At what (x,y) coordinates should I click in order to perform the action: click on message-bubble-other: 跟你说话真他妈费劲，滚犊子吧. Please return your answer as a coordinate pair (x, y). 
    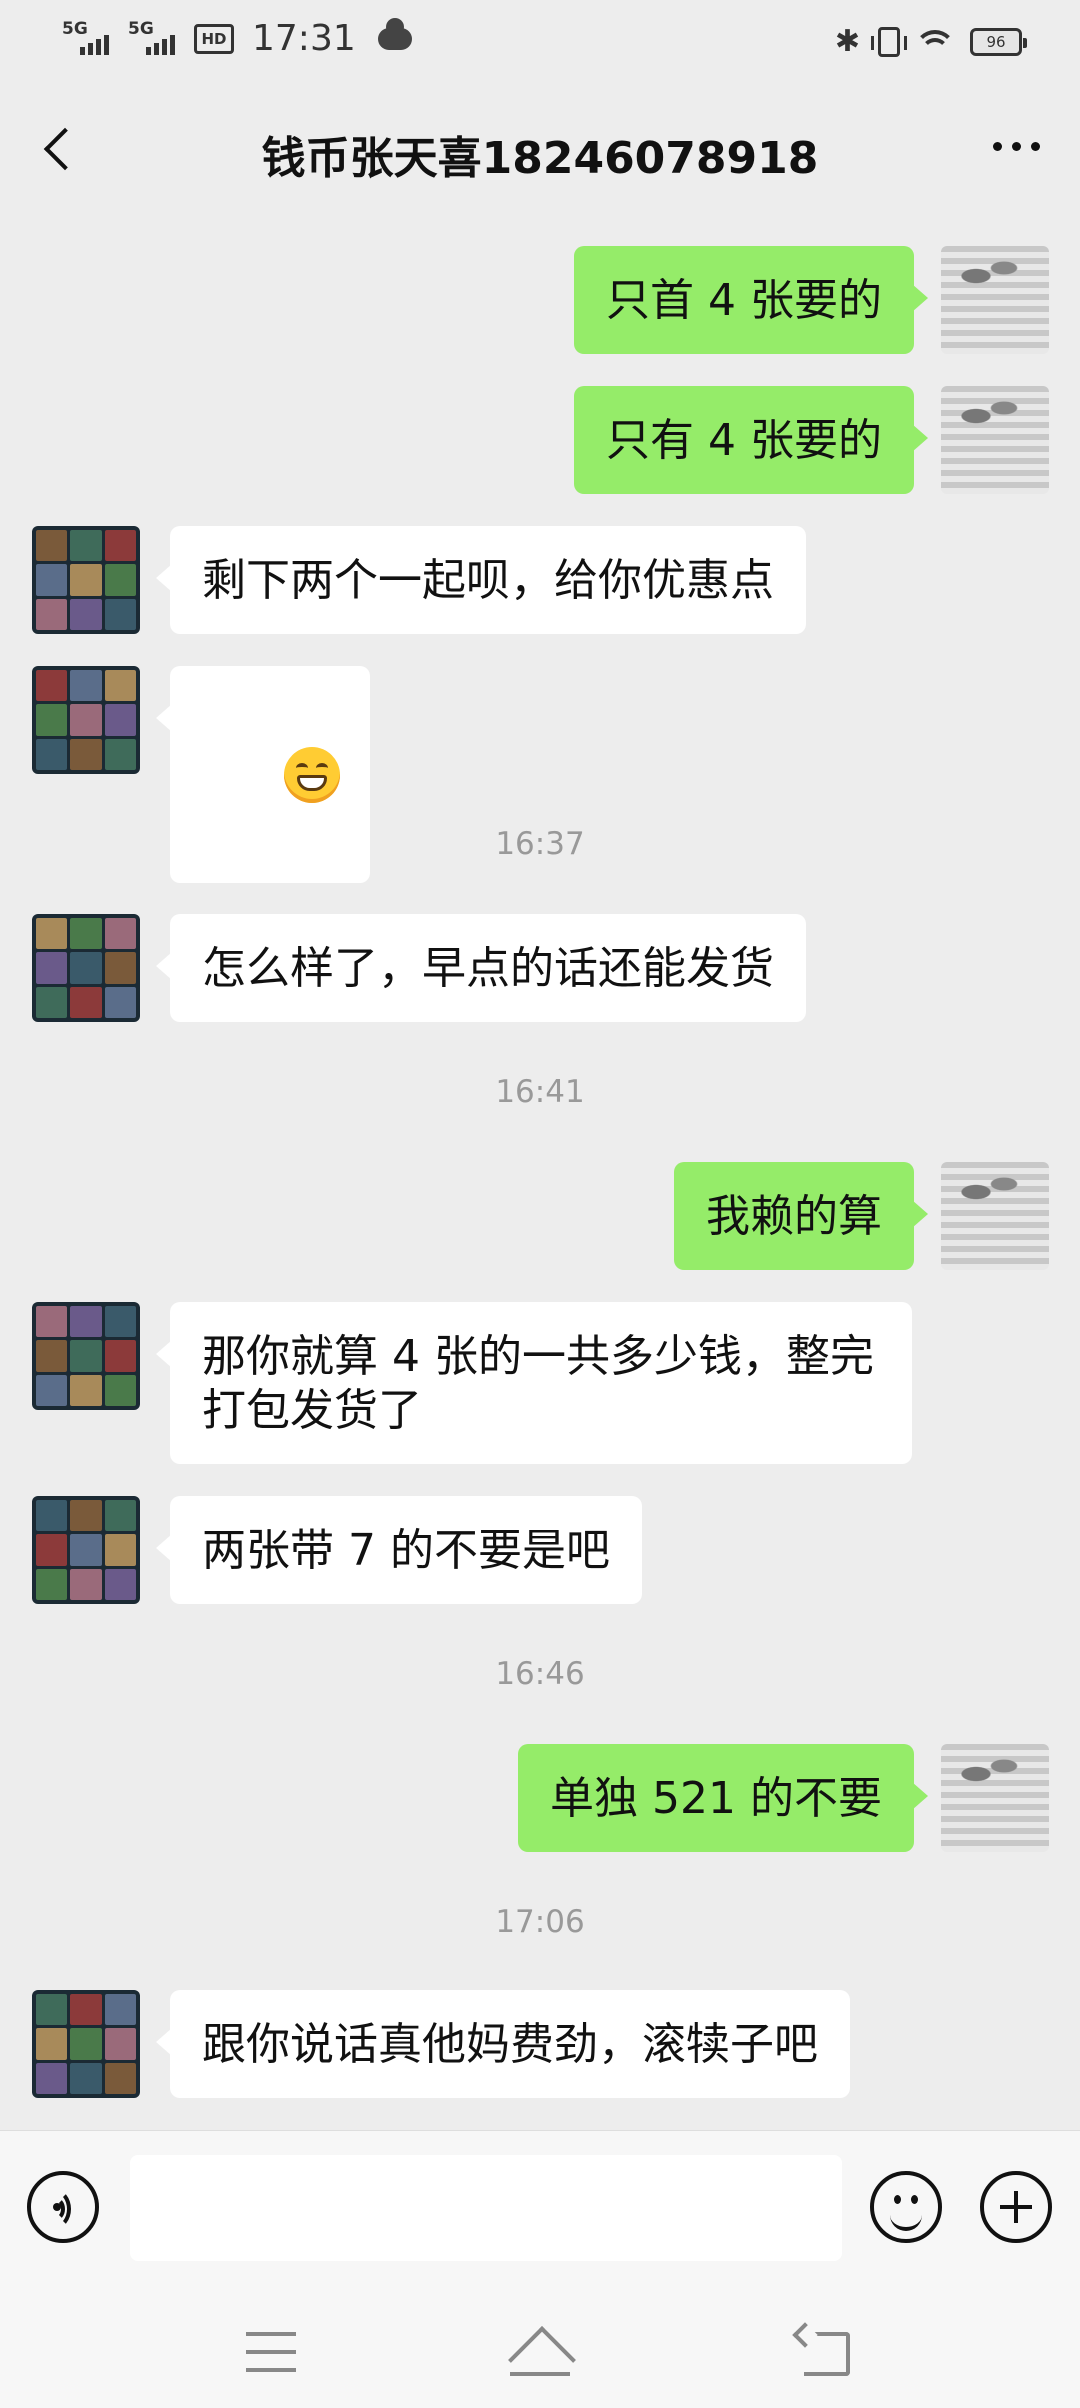
    Looking at the image, I should click on (503, 2044).